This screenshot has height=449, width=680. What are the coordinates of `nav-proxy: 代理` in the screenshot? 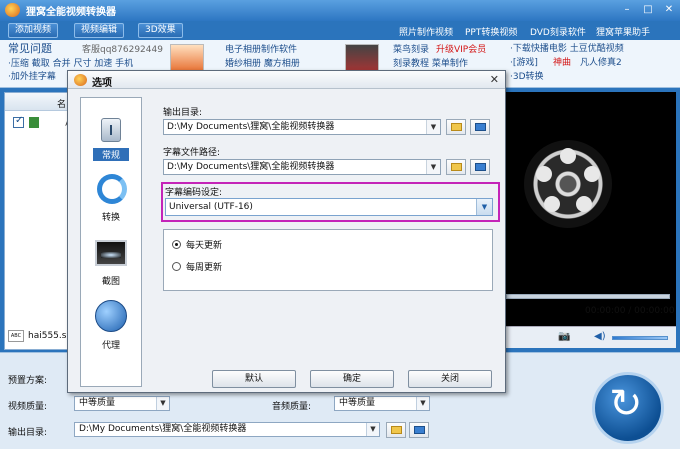 It's located at (111, 324).